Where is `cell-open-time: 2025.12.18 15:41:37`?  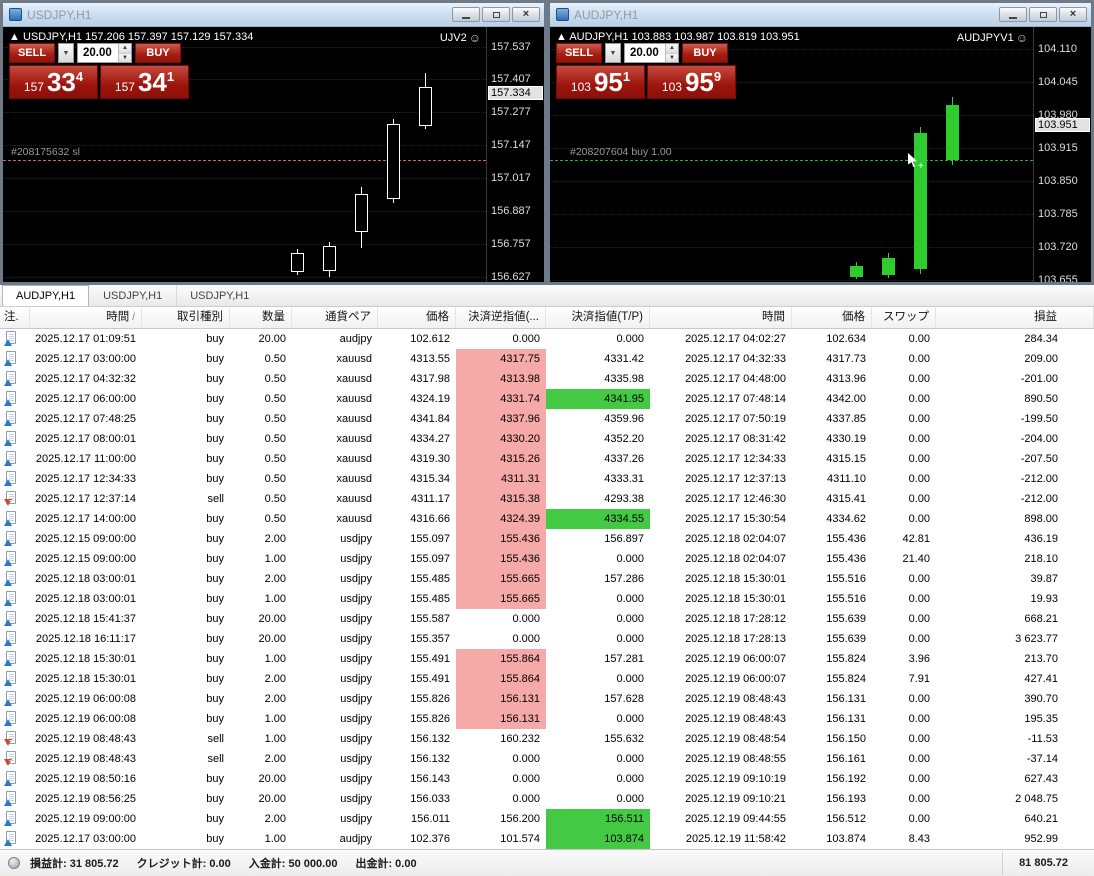 cell-open-time: 2025.12.18 15:41:37 is located at coordinates (85, 619).